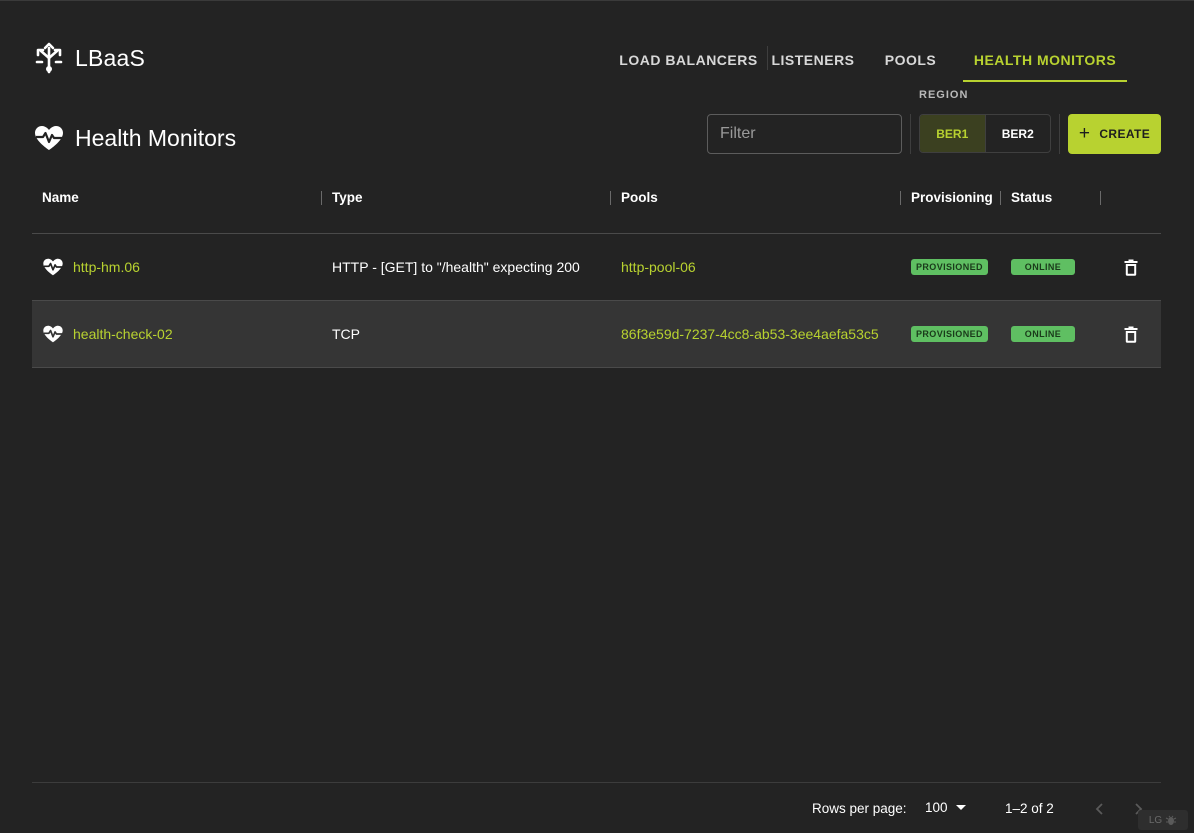  I want to click on health-monitor-link: http-hm.06, so click(106, 267).